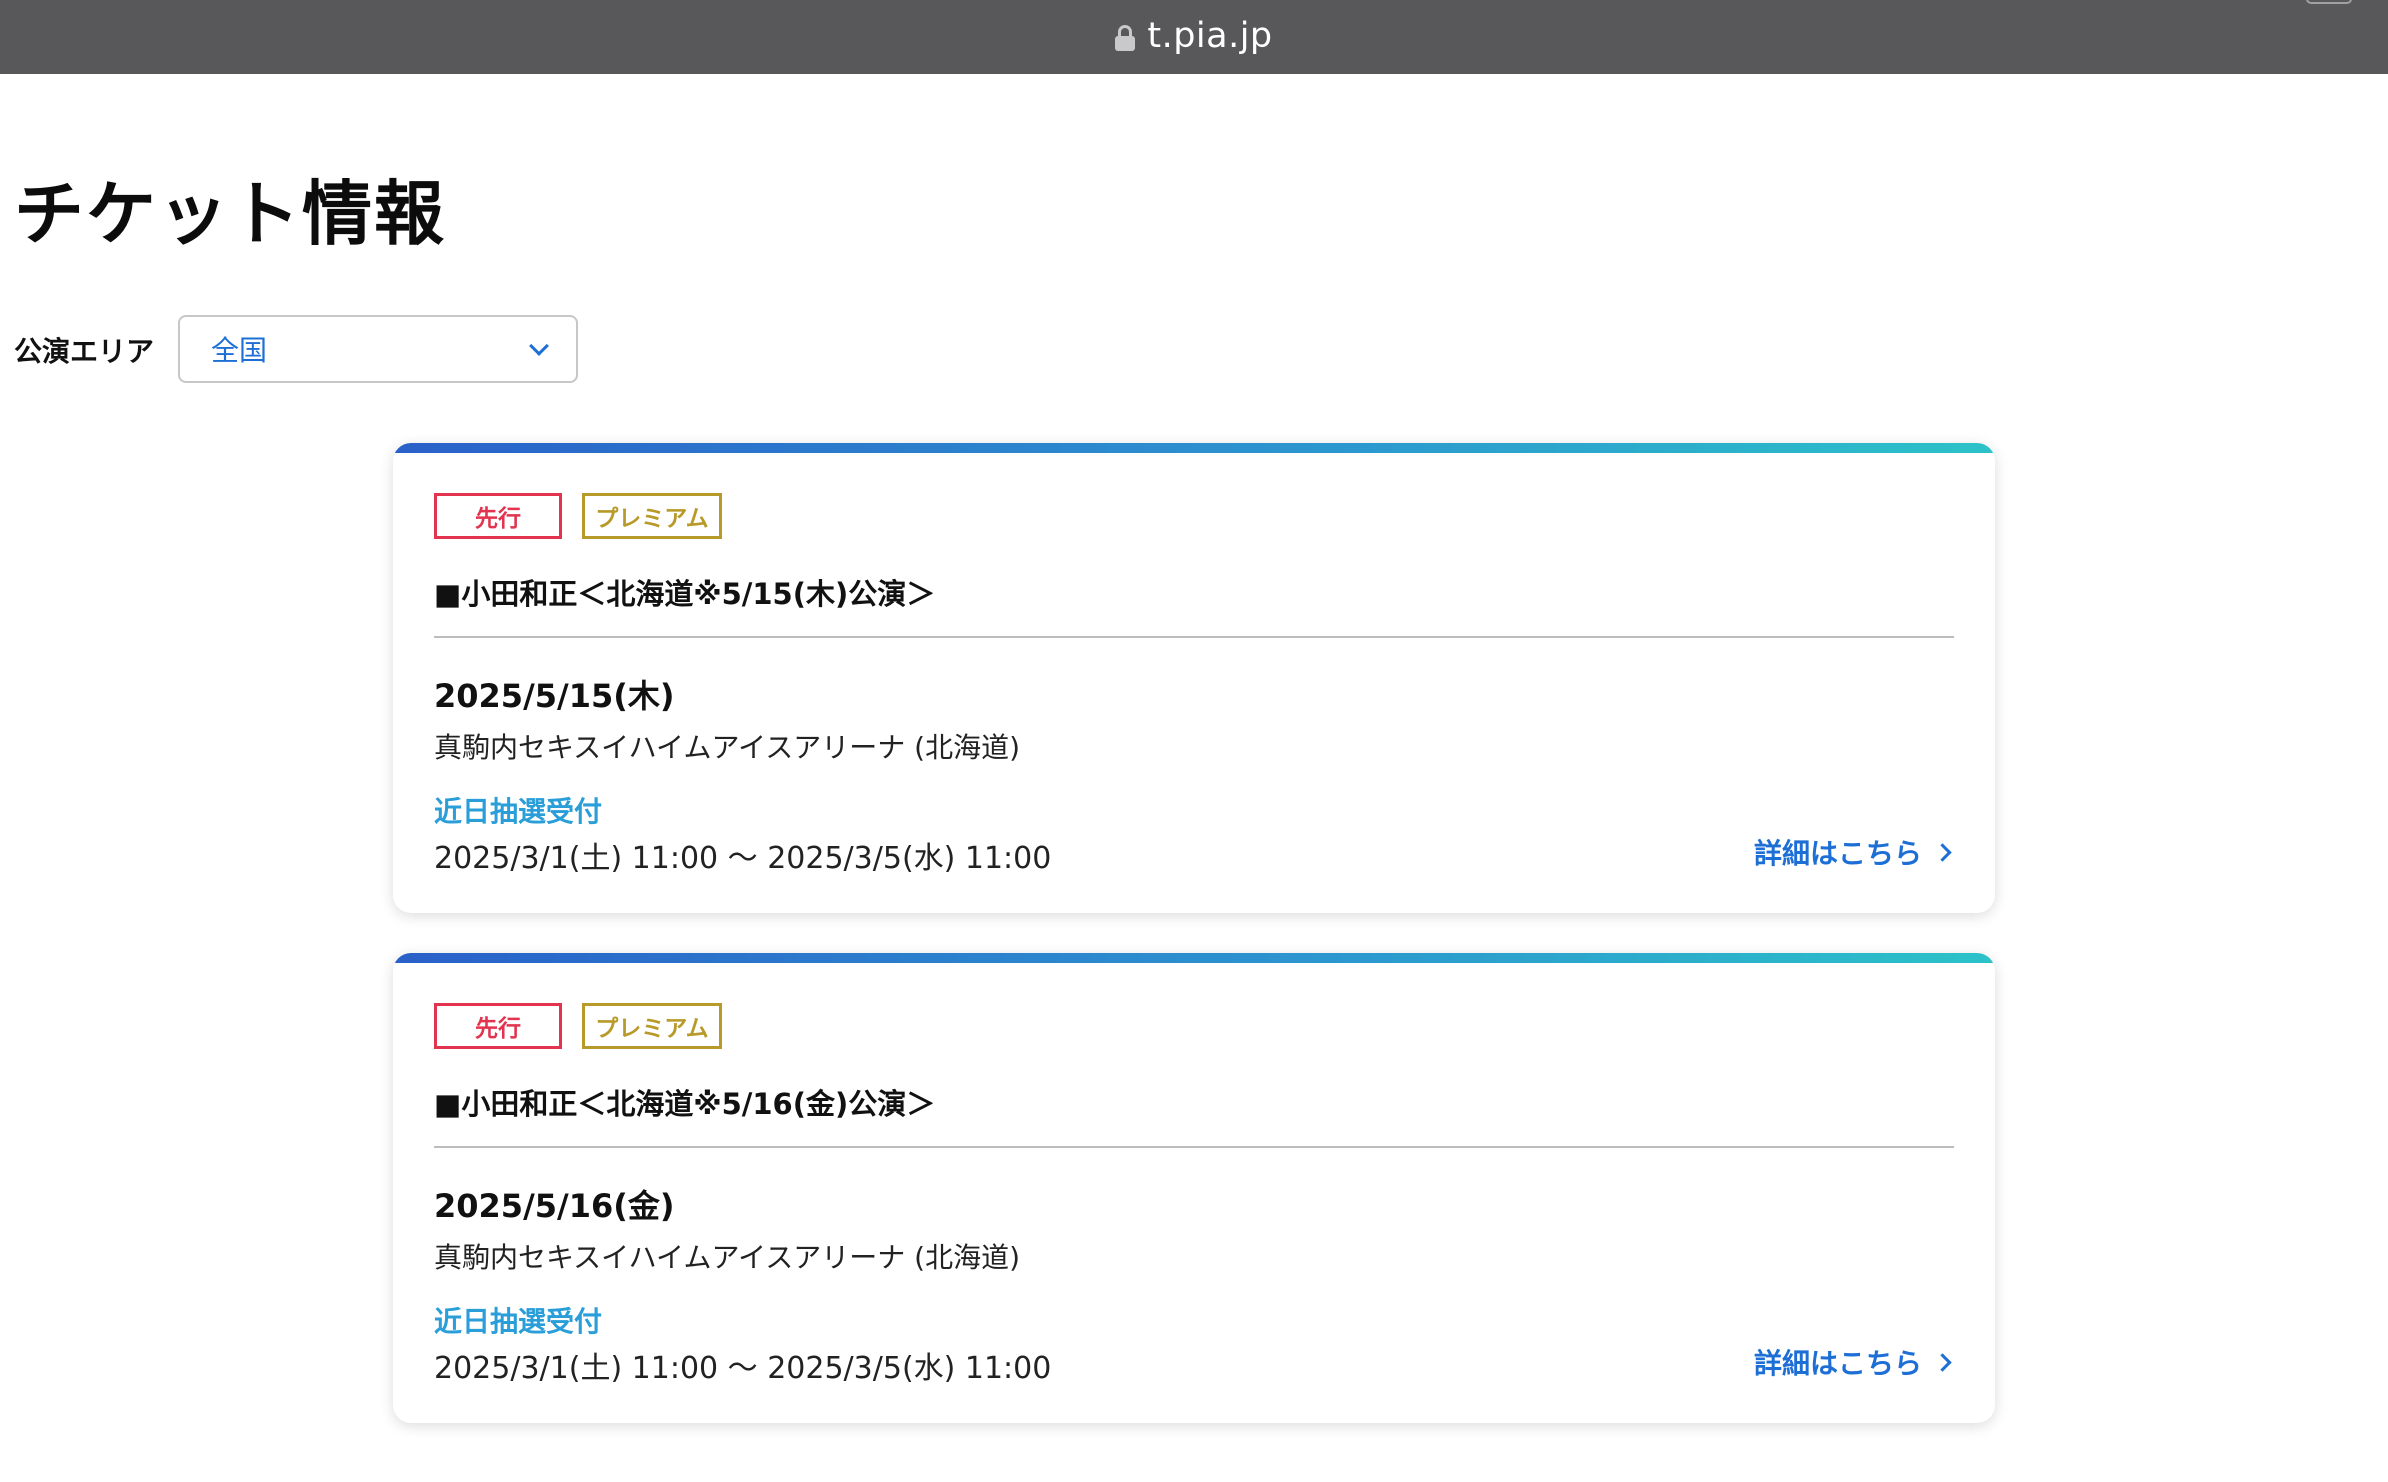  I want to click on event-title: ■小田和正＜北海道※5/15(木)公演＞, so click(685, 594).